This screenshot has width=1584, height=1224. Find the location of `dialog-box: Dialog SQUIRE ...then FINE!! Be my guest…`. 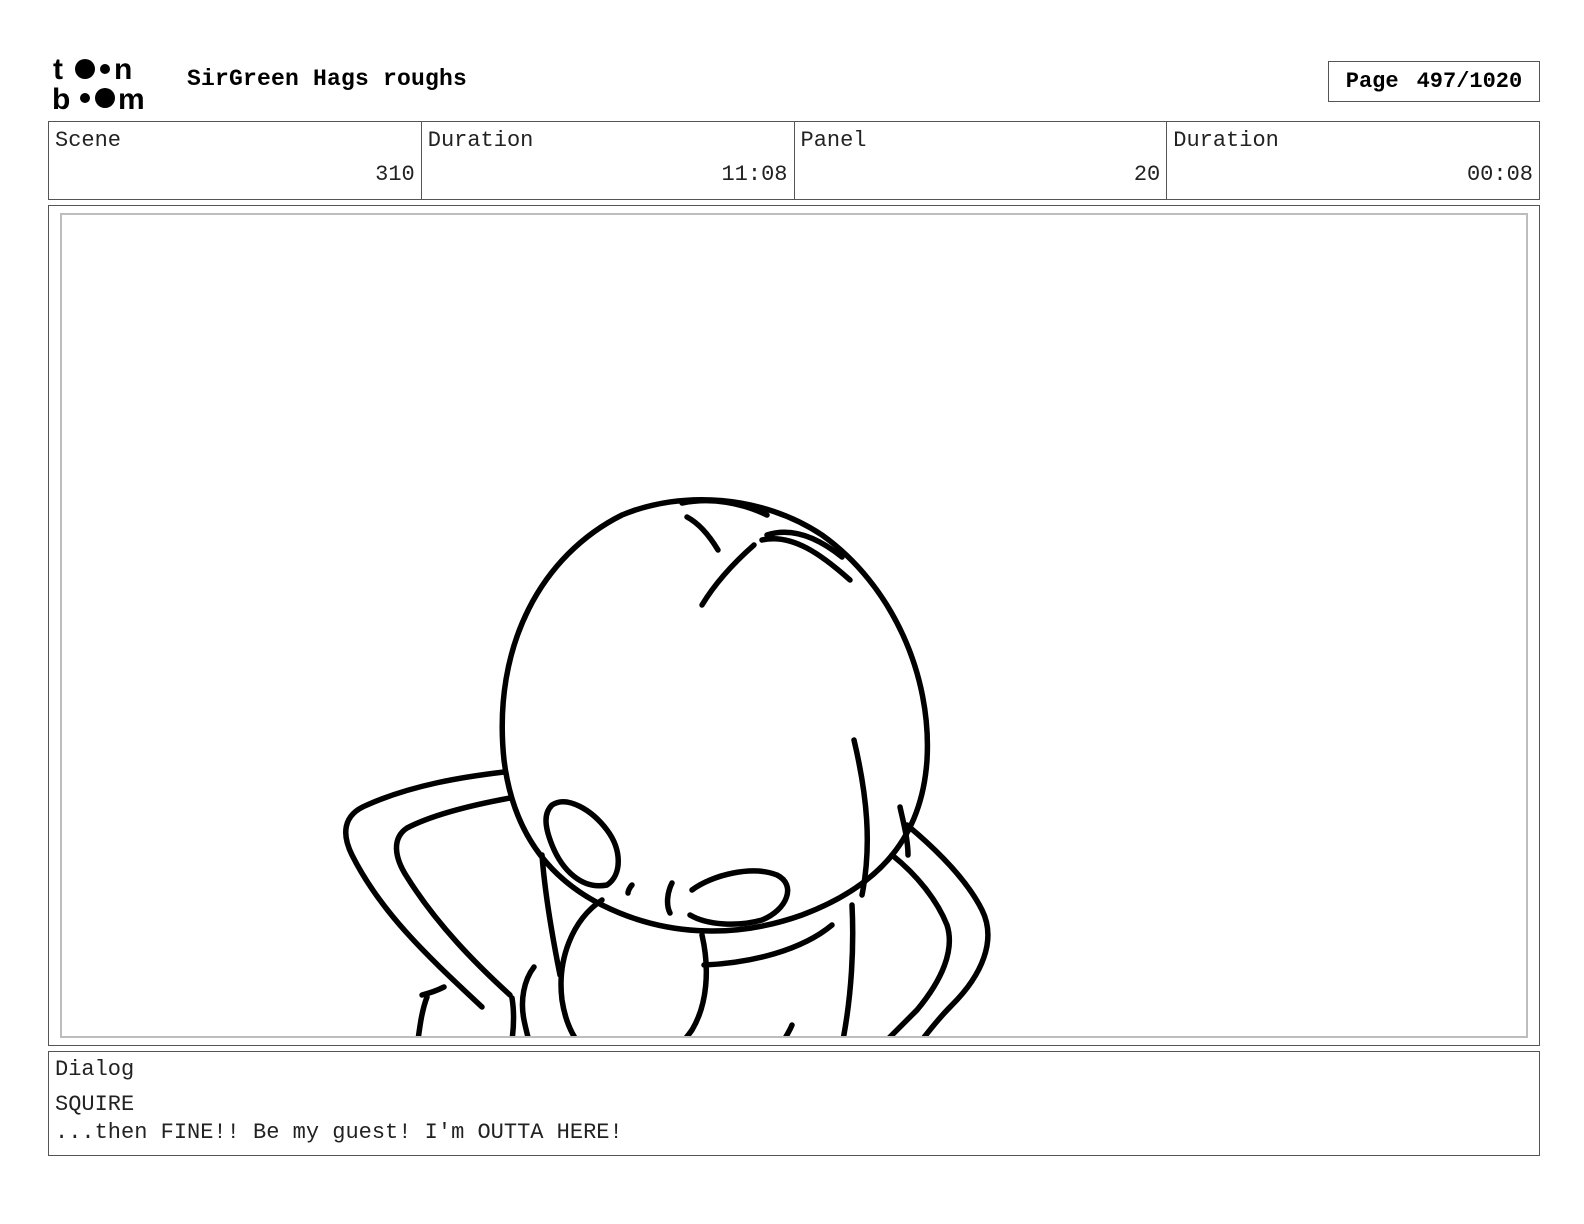

dialog-box: Dialog SQUIRE ...then FINE!! Be my guest… is located at coordinates (794, 1103).